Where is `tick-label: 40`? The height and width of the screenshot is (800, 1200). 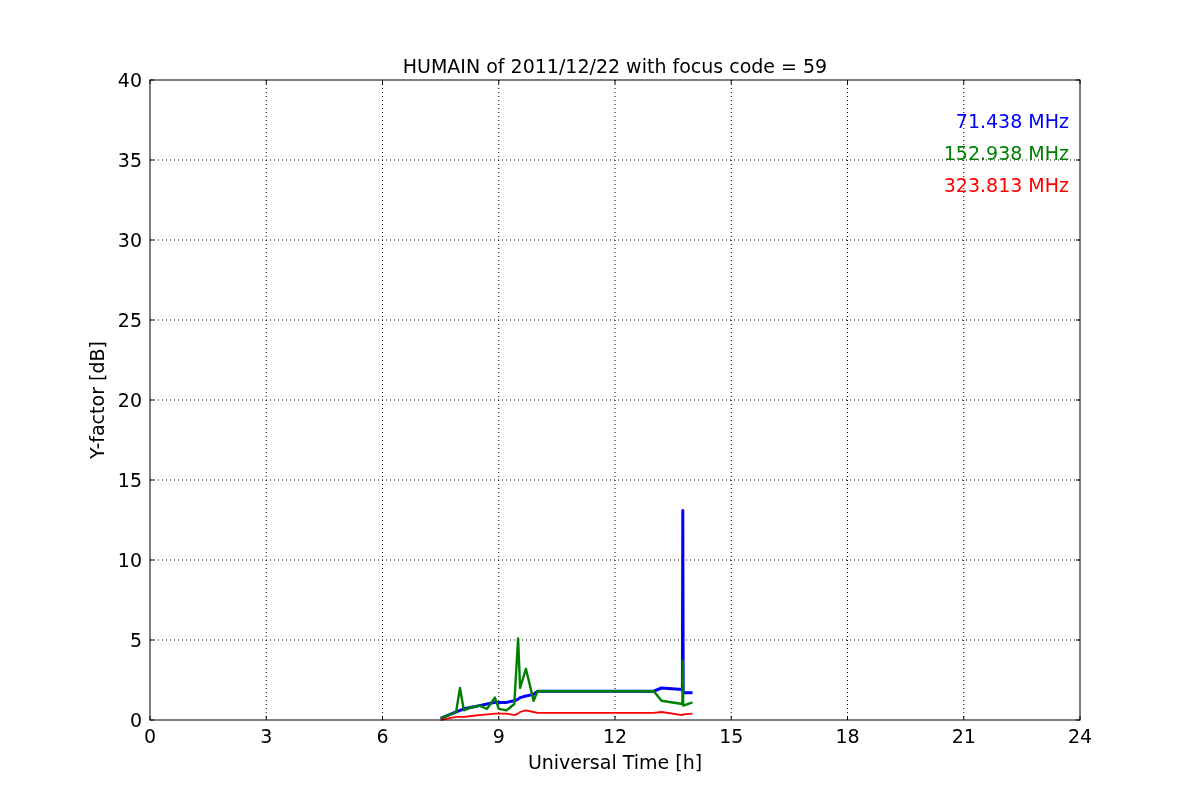 tick-label: 40 is located at coordinates (129, 80).